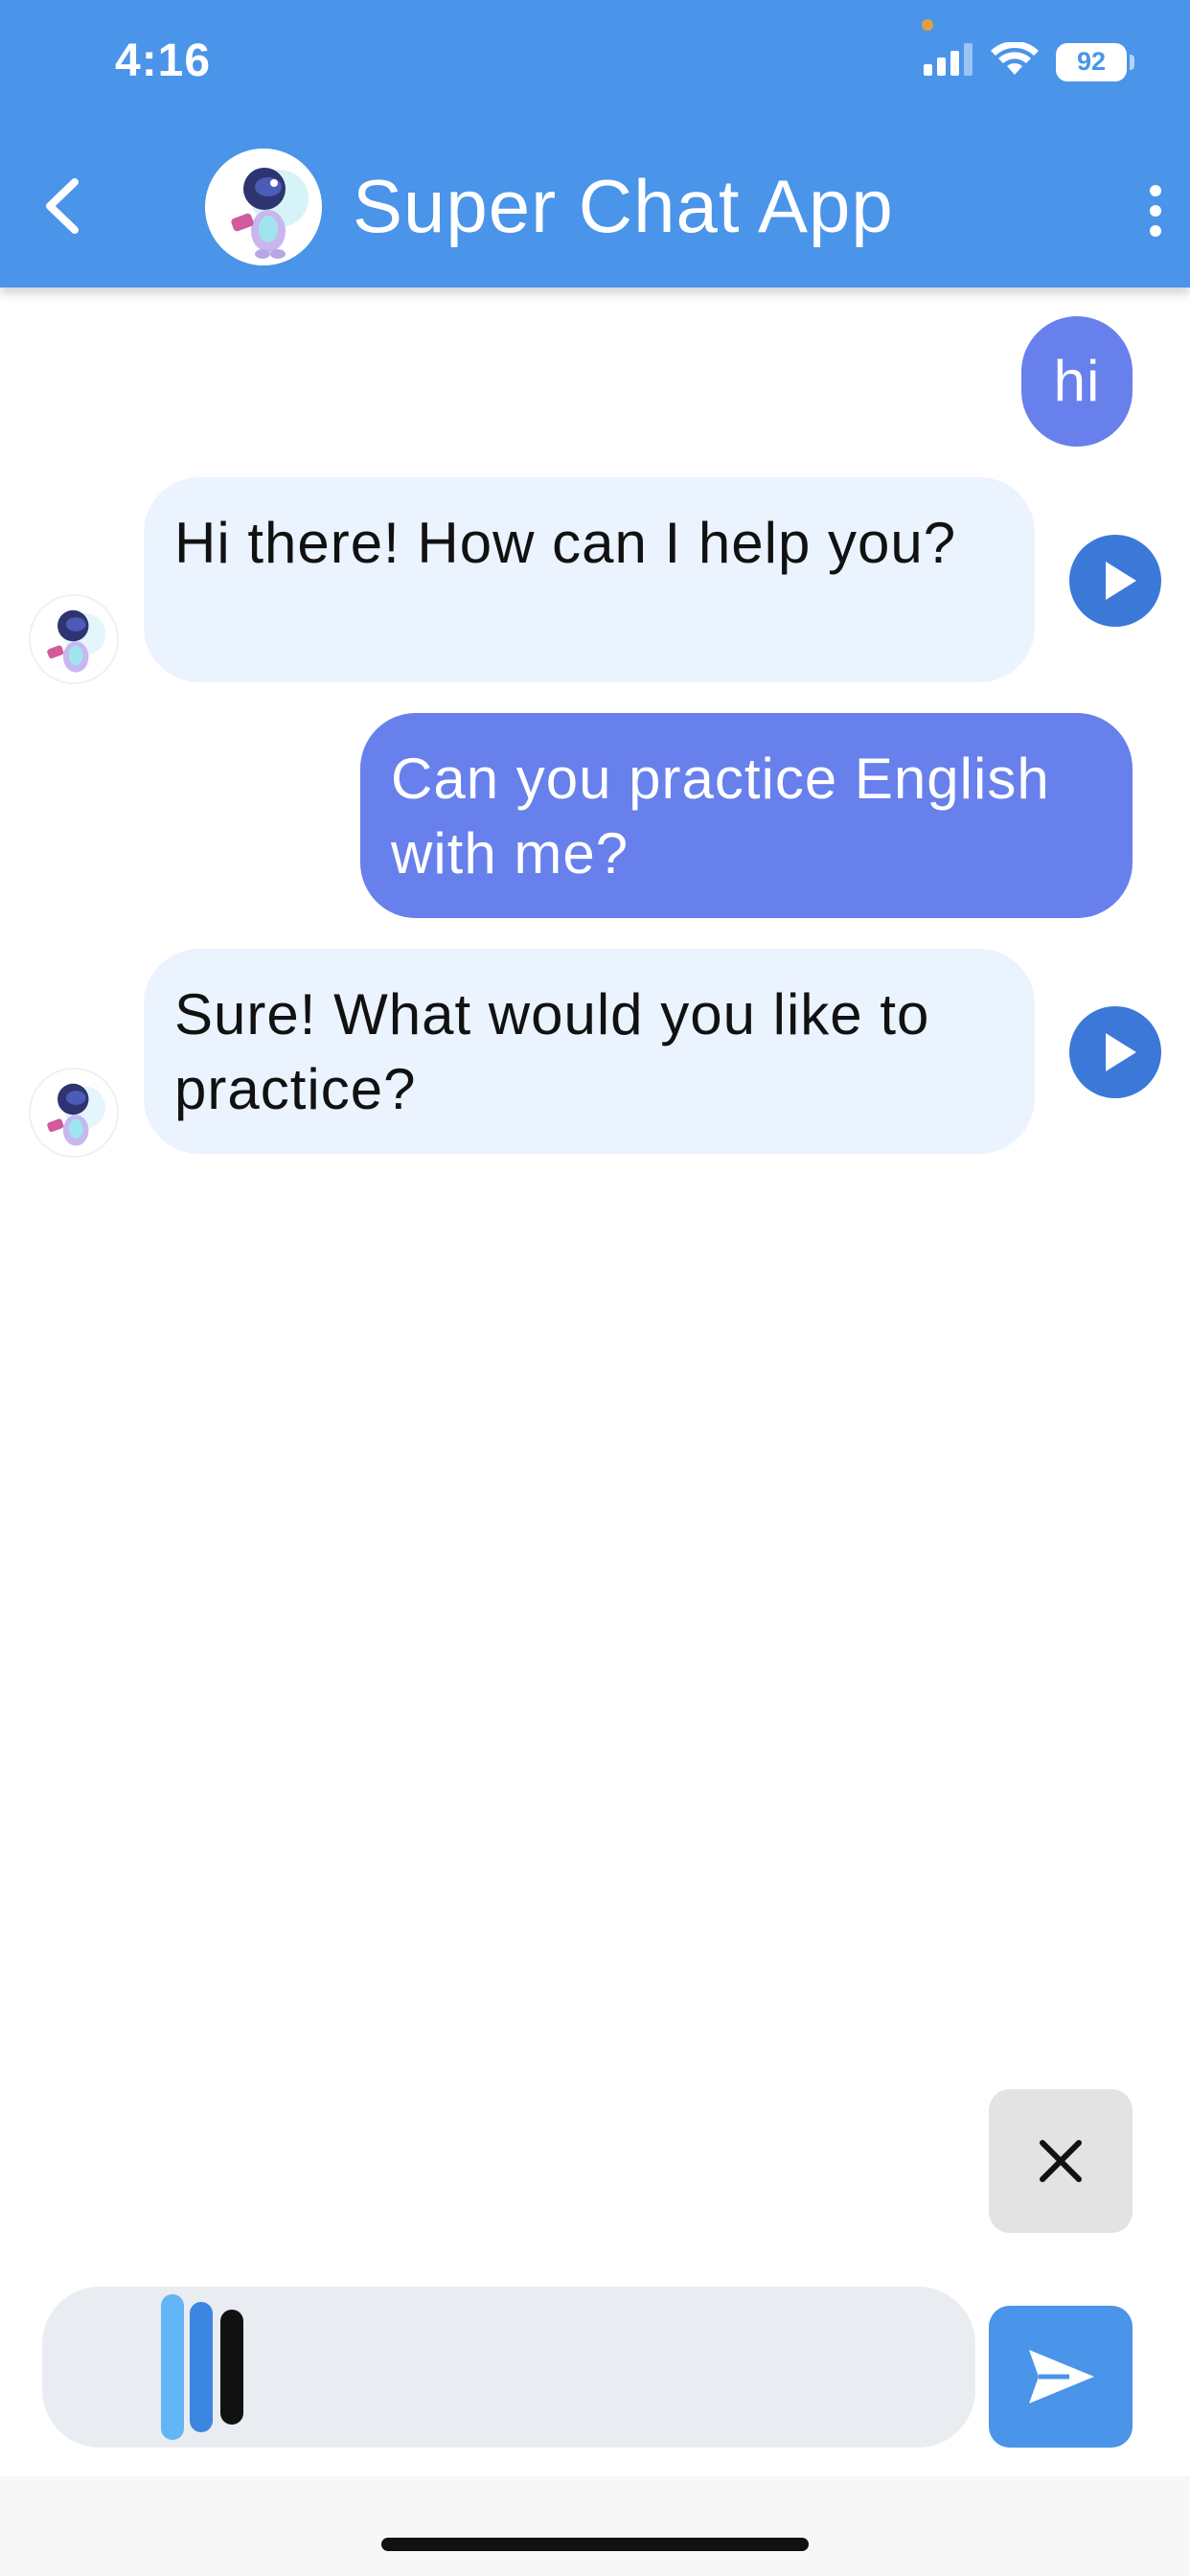  What do you see at coordinates (1156, 216) in the screenshot?
I see `more-vertical-icon` at bounding box center [1156, 216].